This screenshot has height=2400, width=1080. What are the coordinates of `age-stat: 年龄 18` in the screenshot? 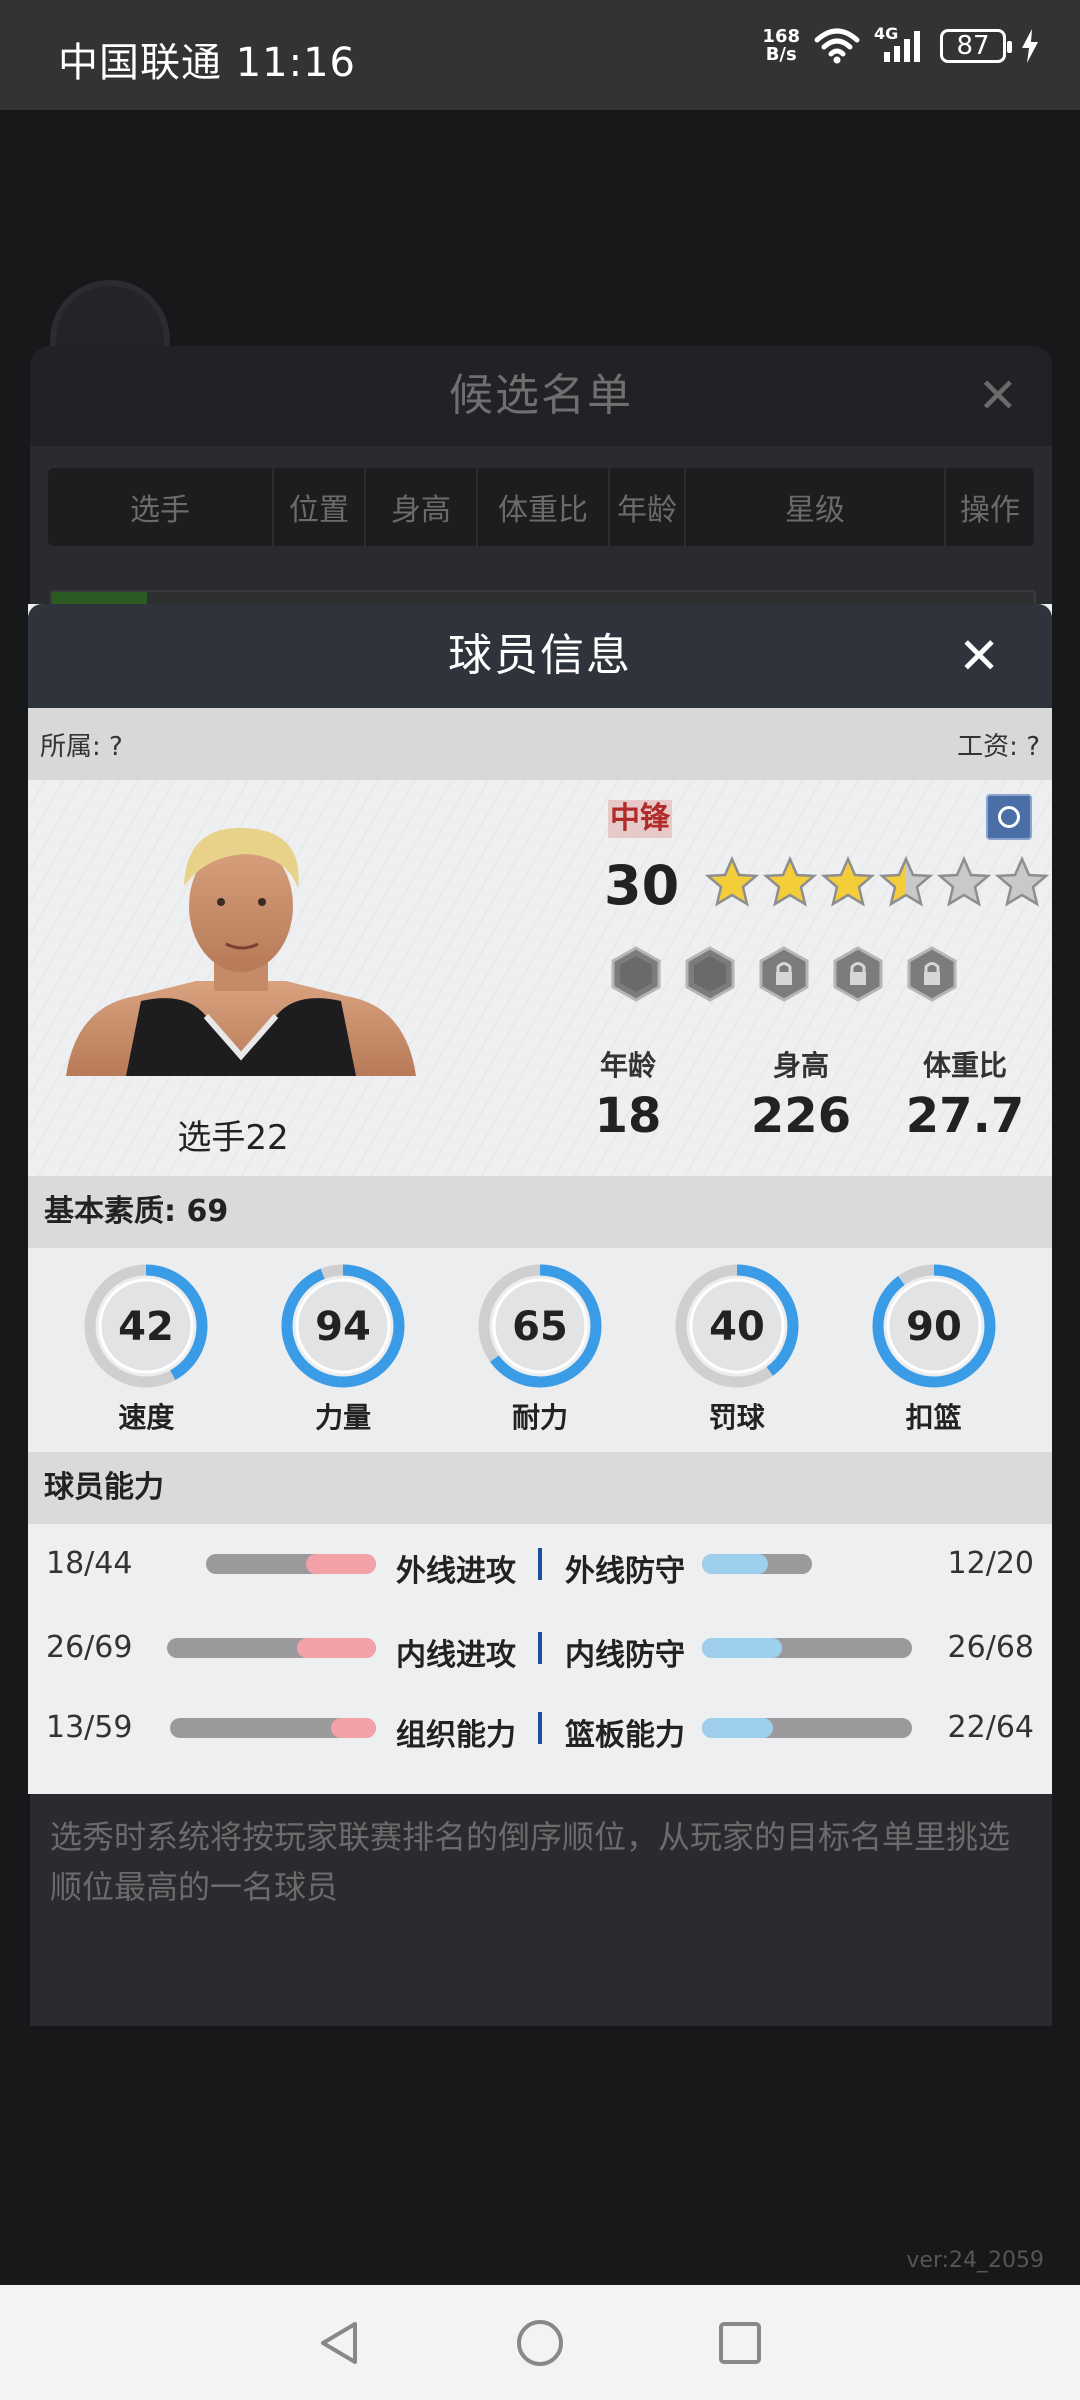 It's located at (628, 1094).